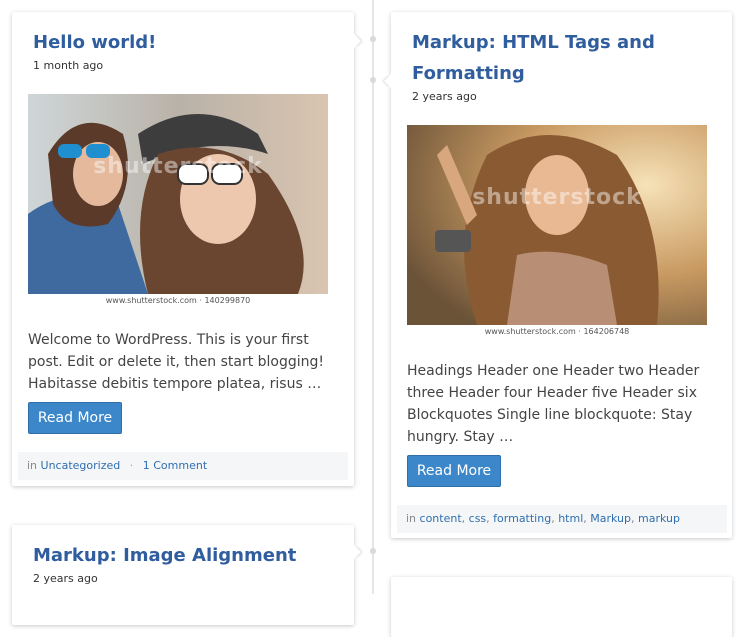 Image resolution: width=748 pixels, height=637 pixels. What do you see at coordinates (175, 465) in the screenshot?
I see `comments-link: 1 Comment` at bounding box center [175, 465].